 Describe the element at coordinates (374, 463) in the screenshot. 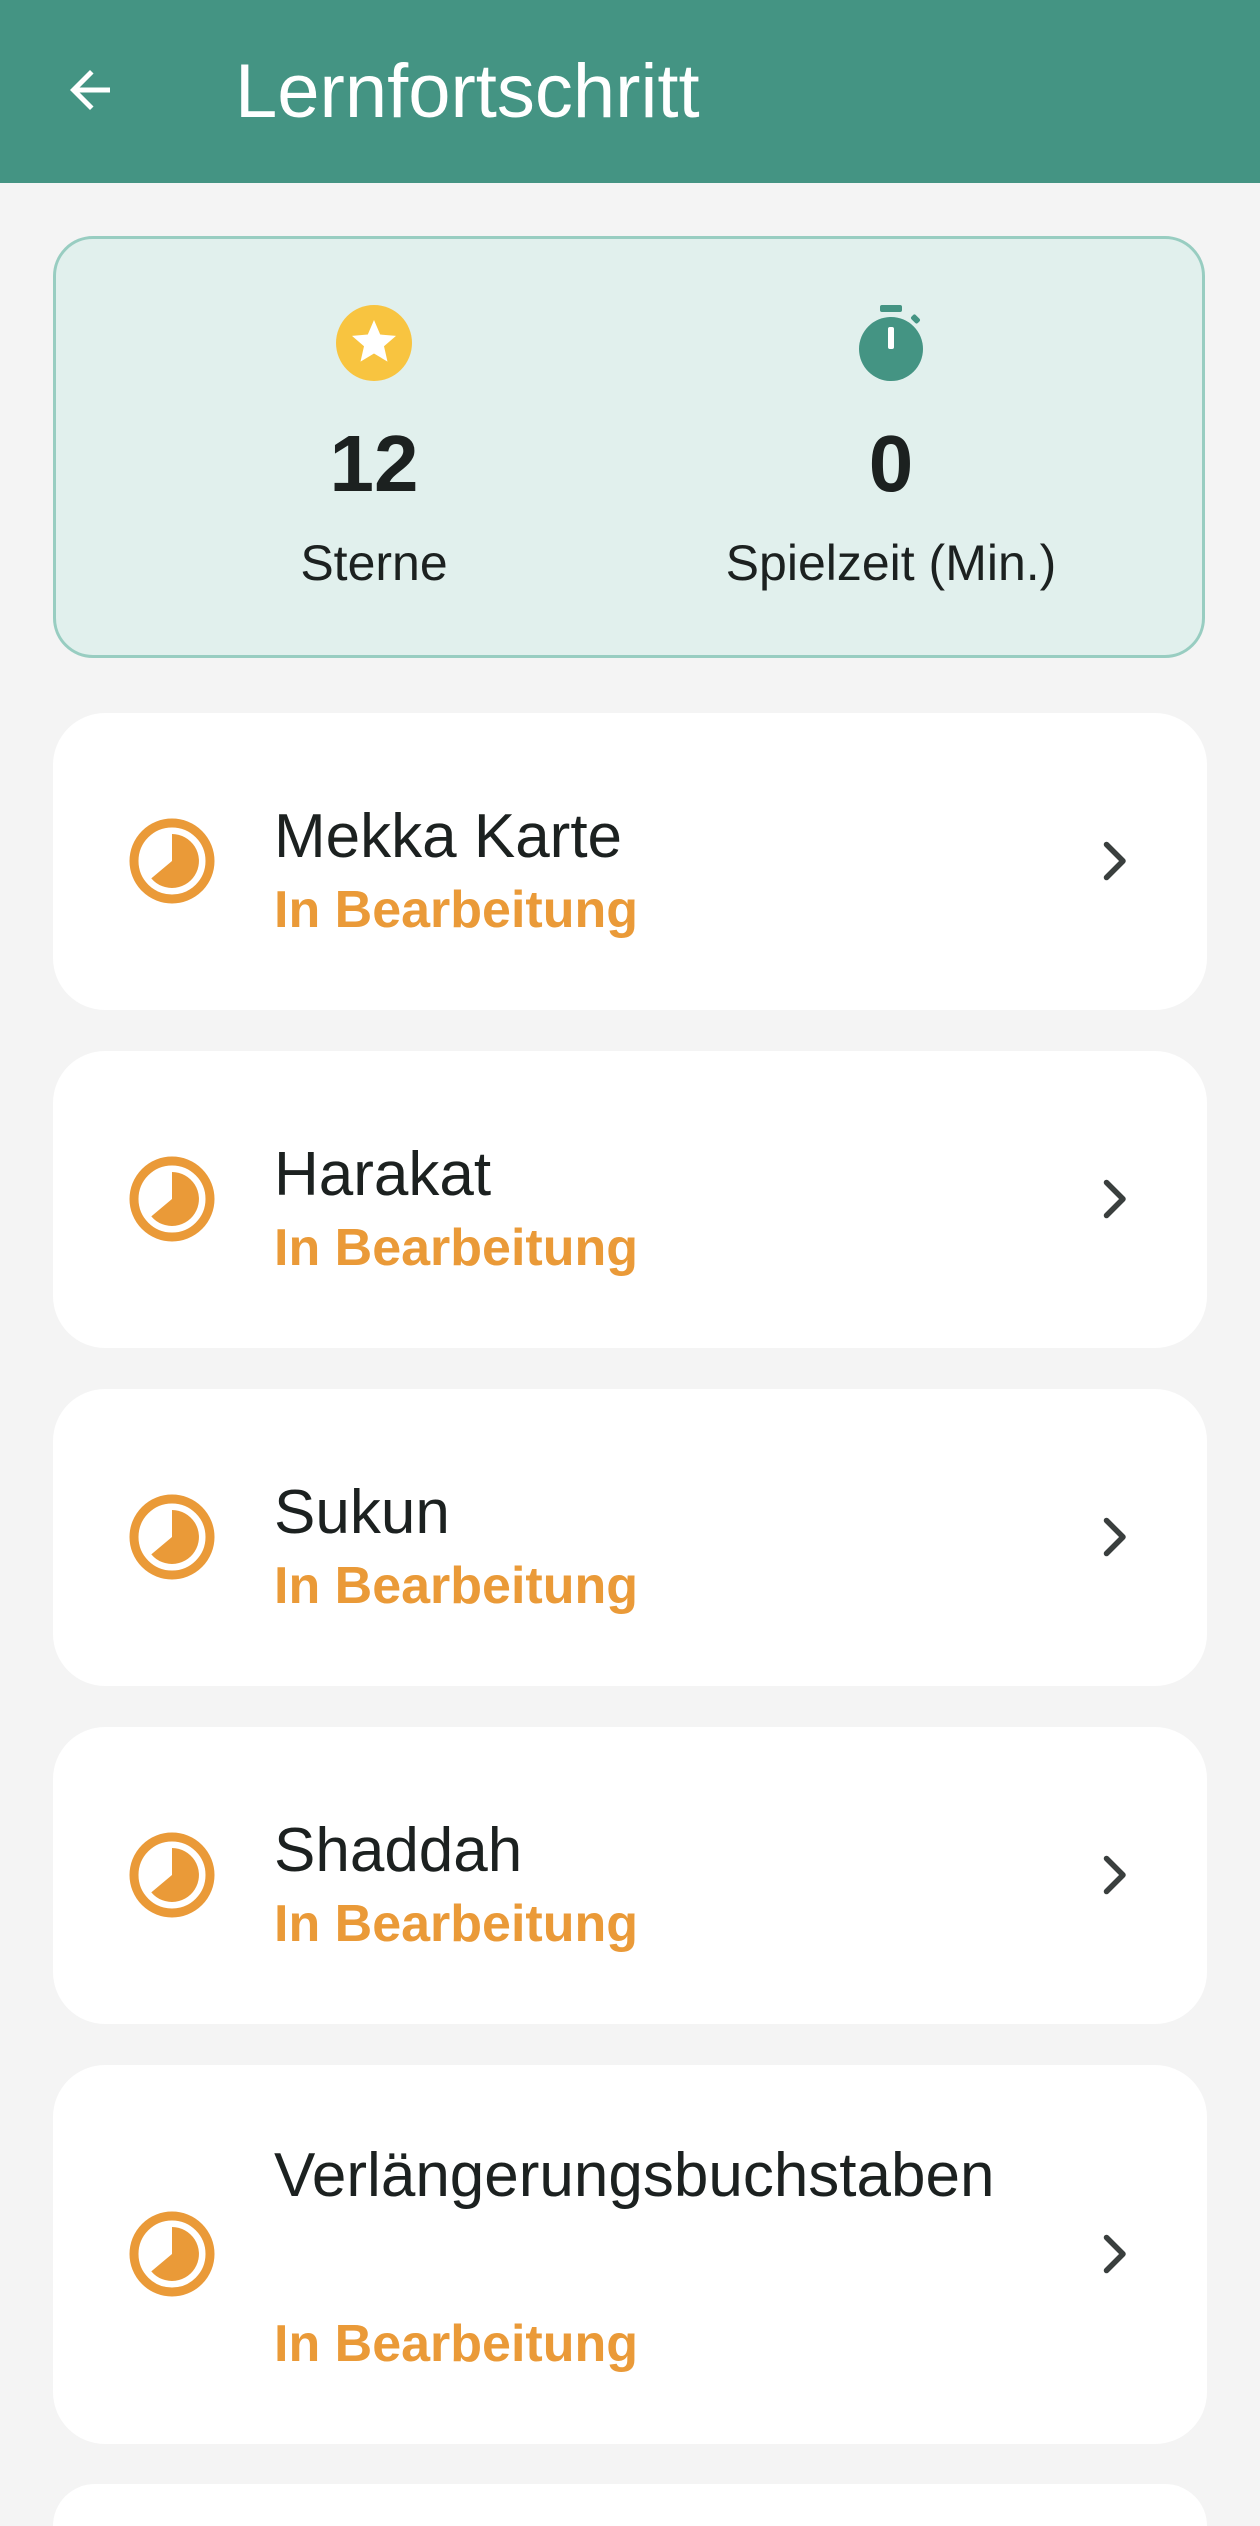

I see `stars-value: 12` at that location.